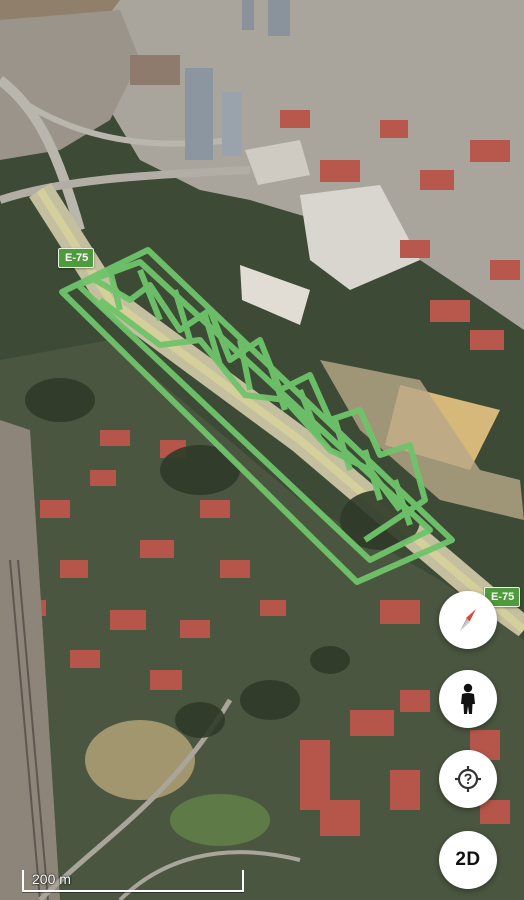 Image resolution: width=524 pixels, height=900 pixels. What do you see at coordinates (76, 258) in the screenshot?
I see `highway-label-e75-top: E-75` at bounding box center [76, 258].